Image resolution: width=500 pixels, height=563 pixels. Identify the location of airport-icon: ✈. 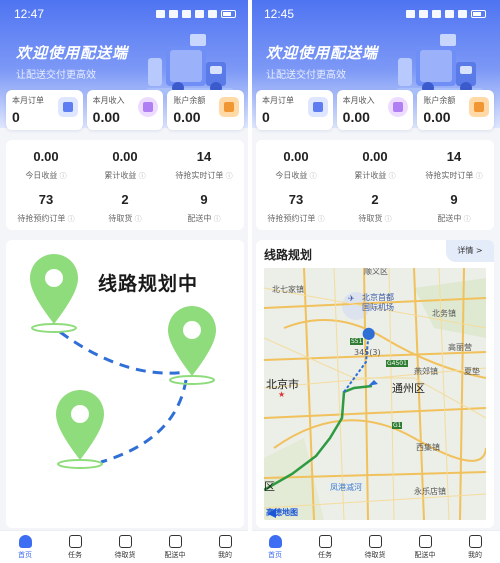
(351, 298).